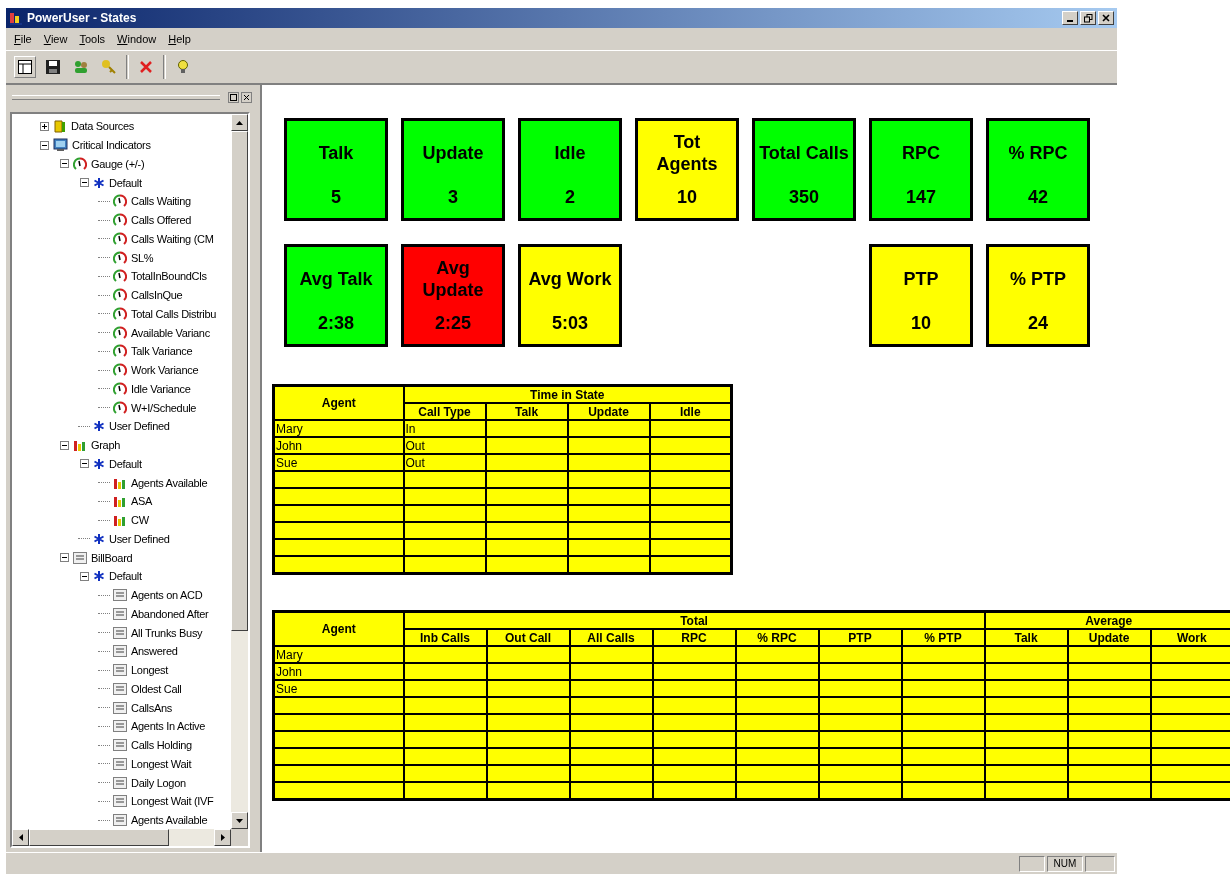 Image resolution: width=1230 pixels, height=874 pixels. Describe the element at coordinates (157, 295) in the screenshot. I see `tree-item: CallsInQue` at that location.